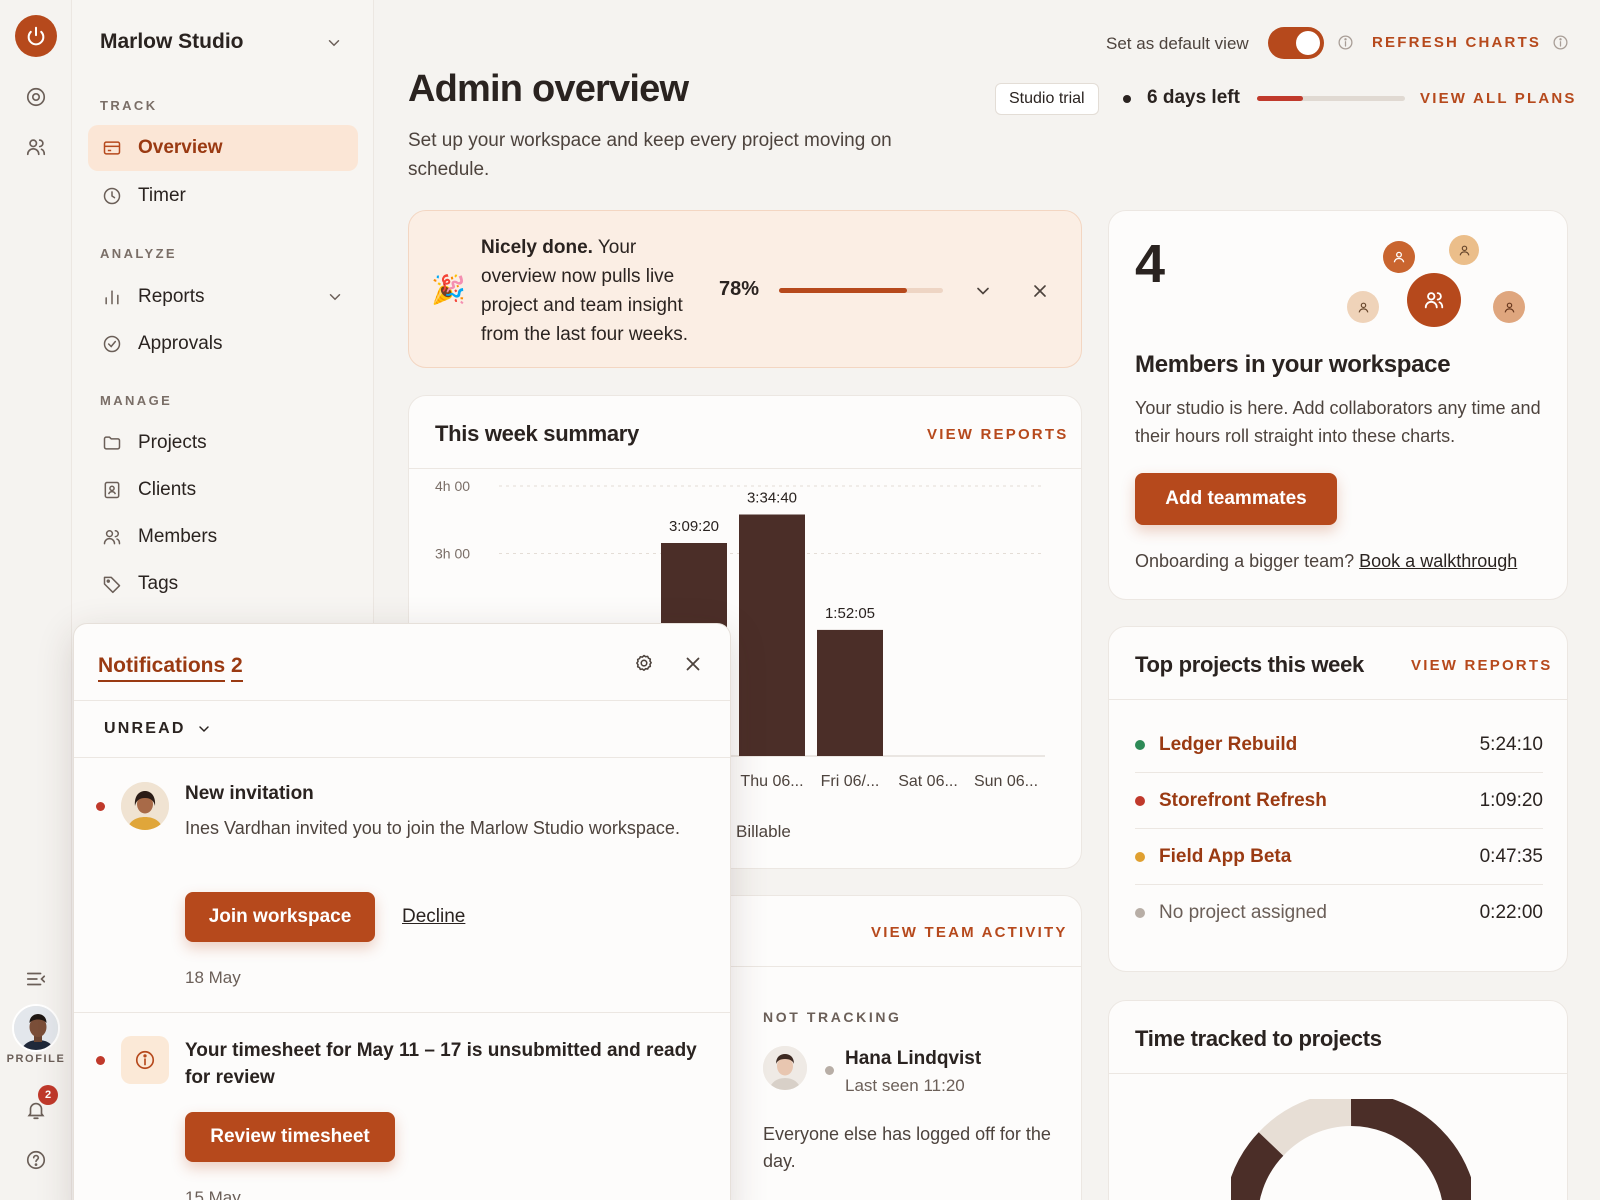  I want to click on view-team-activity-link: VIEW TEAM ACTIVITY, so click(969, 932).